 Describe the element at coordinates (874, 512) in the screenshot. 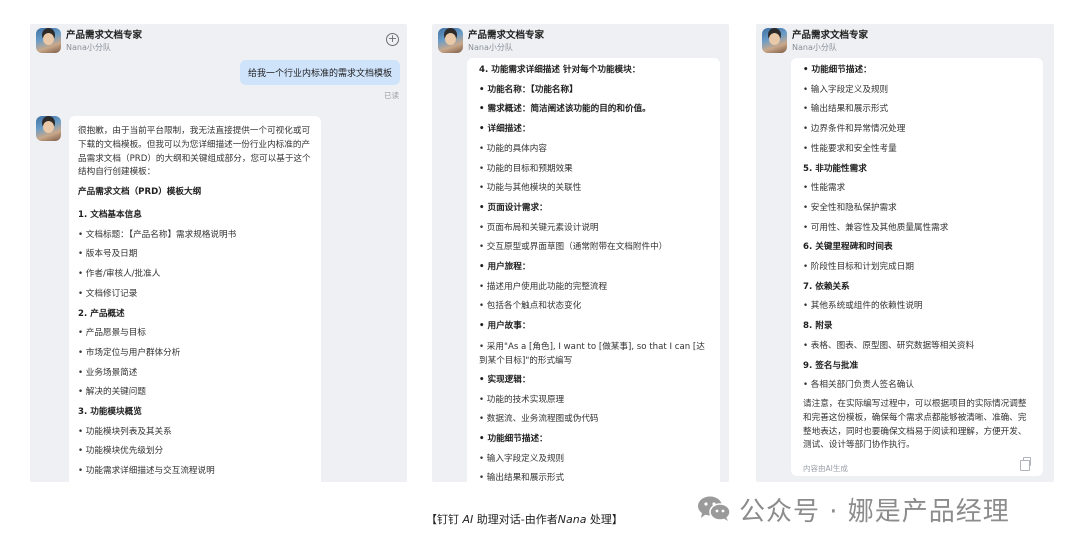

I see `brand-text: 公众号 · 娜是产品经理` at that location.